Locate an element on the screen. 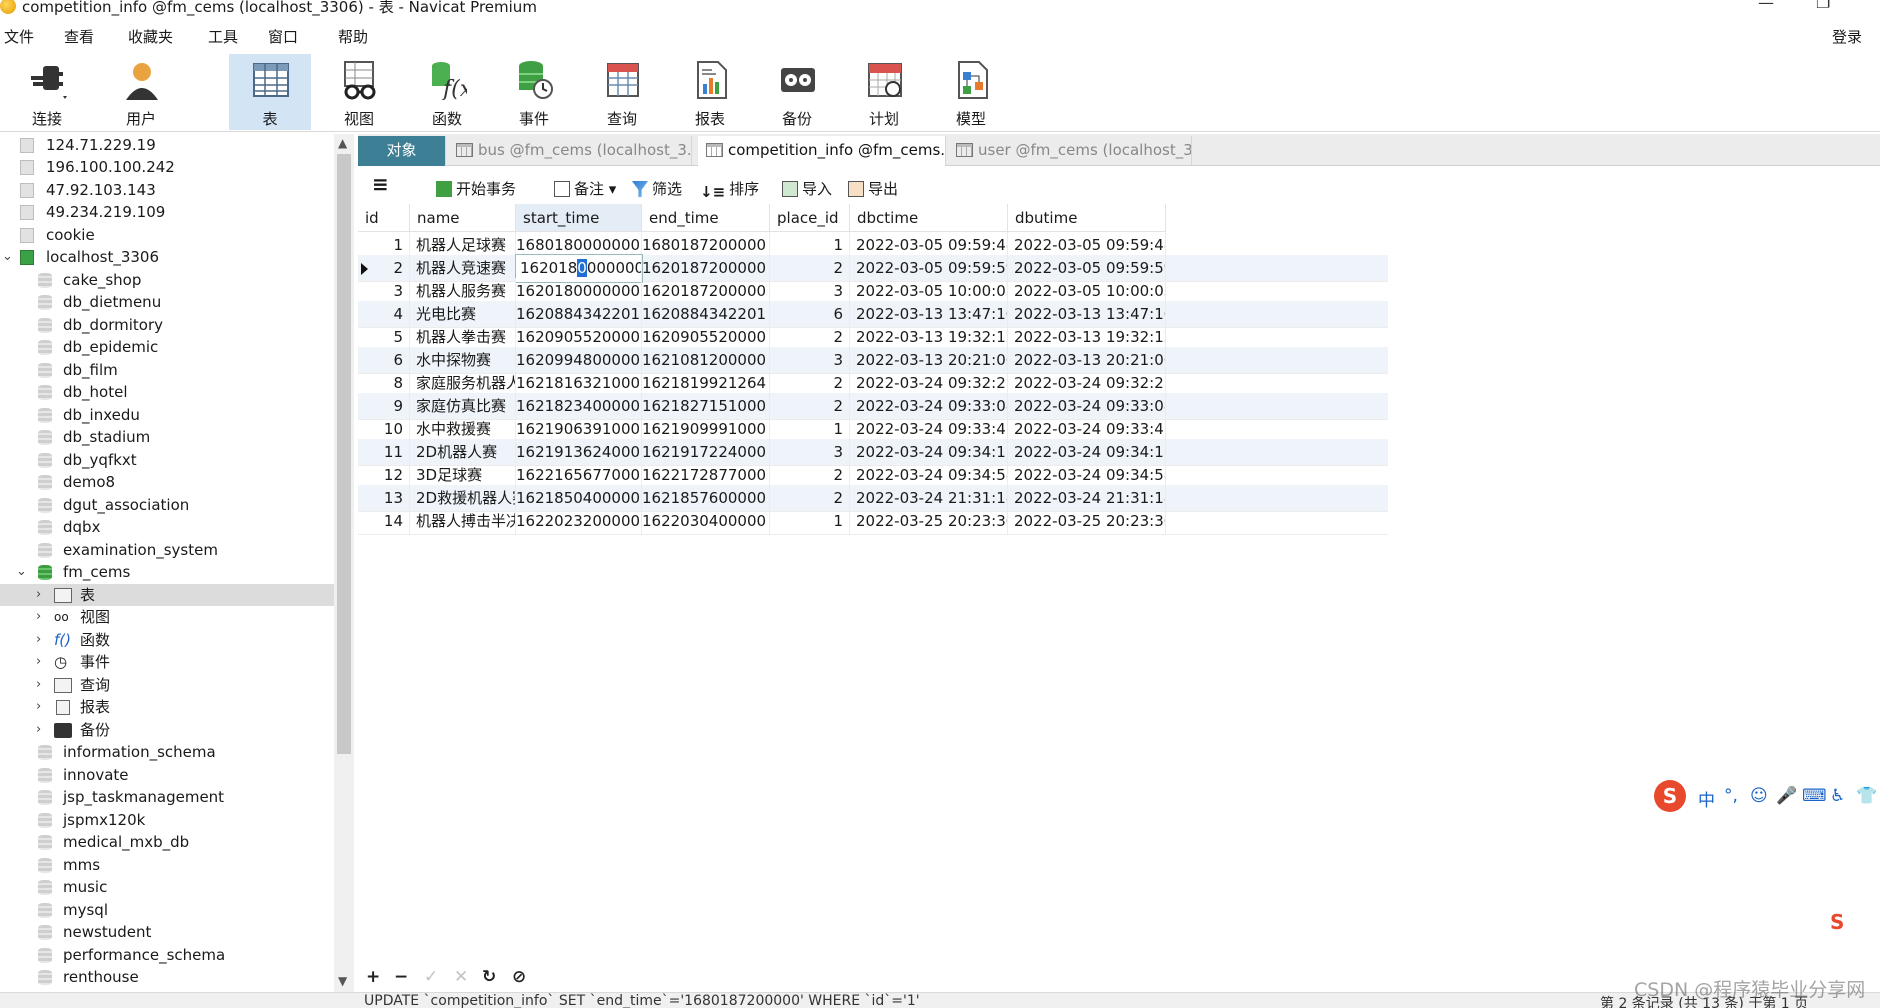 This screenshot has width=1880, height=1008. scroll-up-icon: ▲ is located at coordinates (342, 143).